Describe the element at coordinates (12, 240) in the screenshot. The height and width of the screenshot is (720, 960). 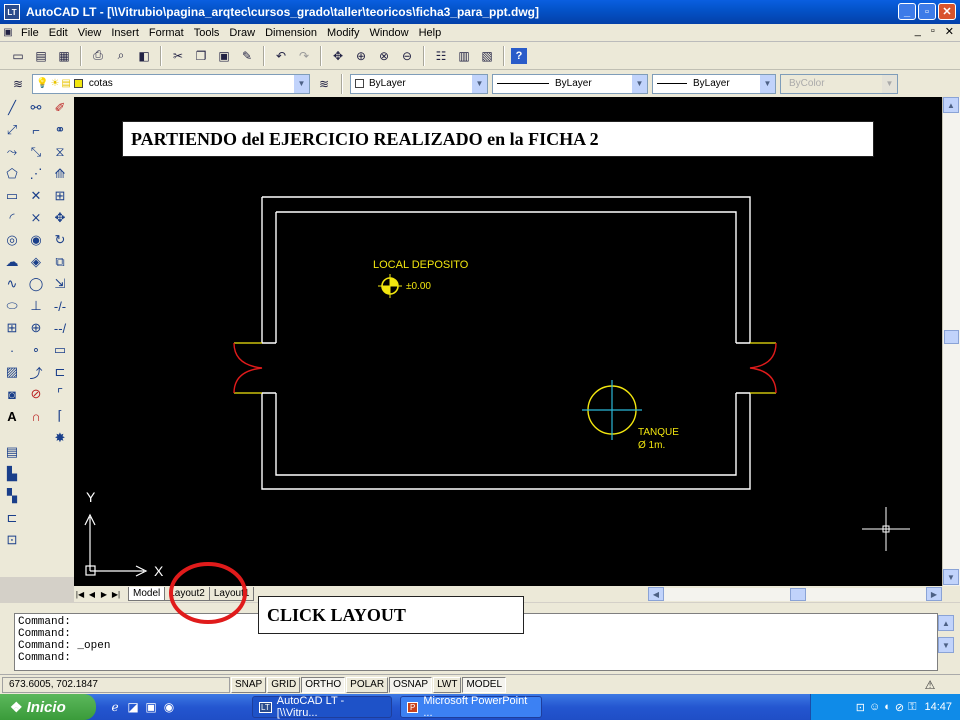
I see `circle-icon: ◎` at that location.